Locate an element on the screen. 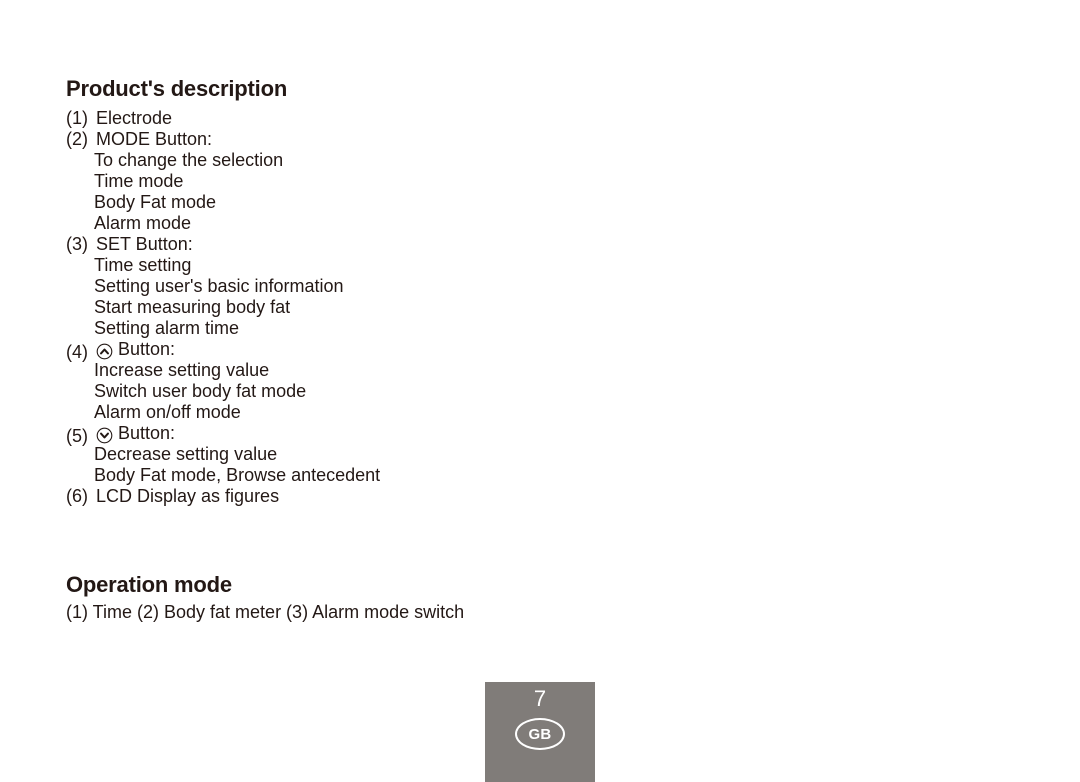 The height and width of the screenshot is (782, 1080). list-subitem: Time setting is located at coordinates (143, 265).